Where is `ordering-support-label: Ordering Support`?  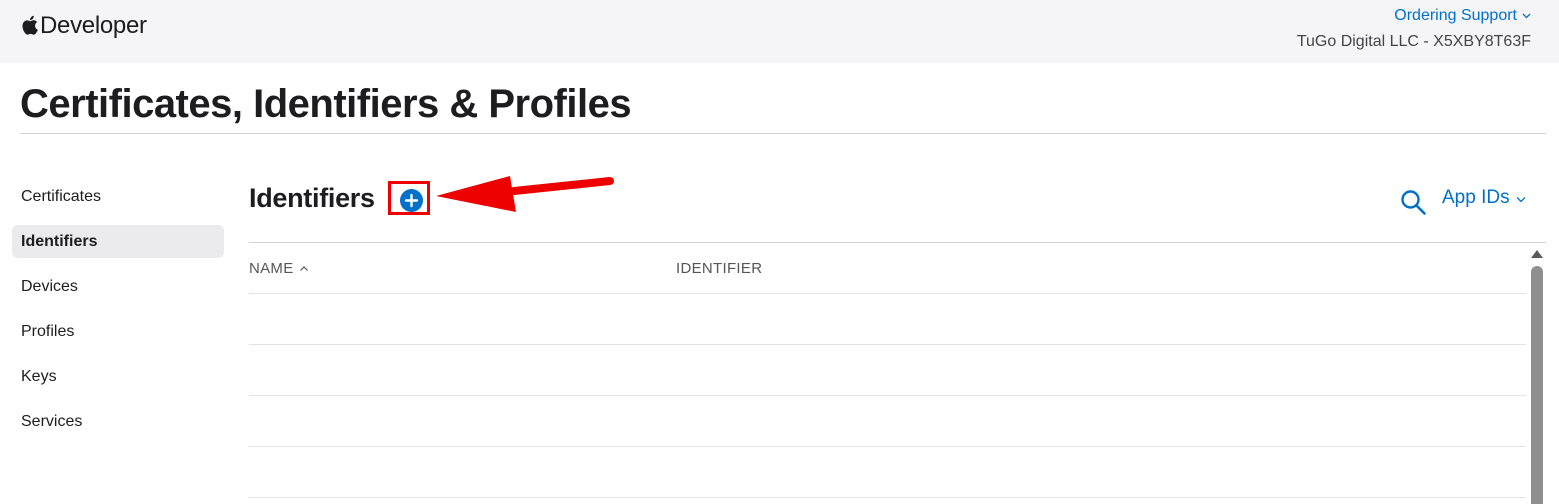
ordering-support-label: Ordering Support is located at coordinates (1455, 15).